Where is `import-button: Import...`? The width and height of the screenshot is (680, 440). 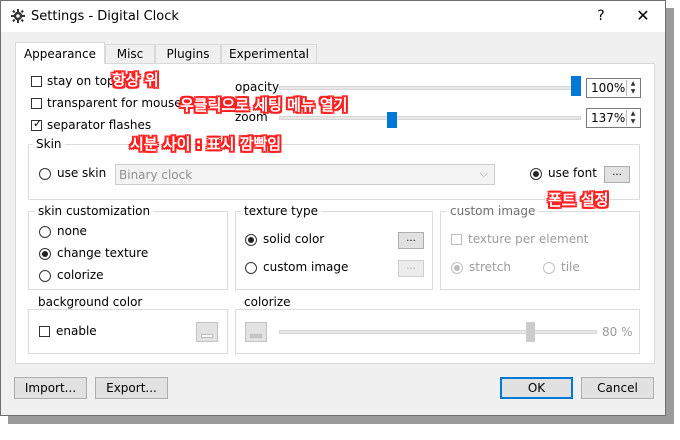
import-button: Import... is located at coordinates (50, 388).